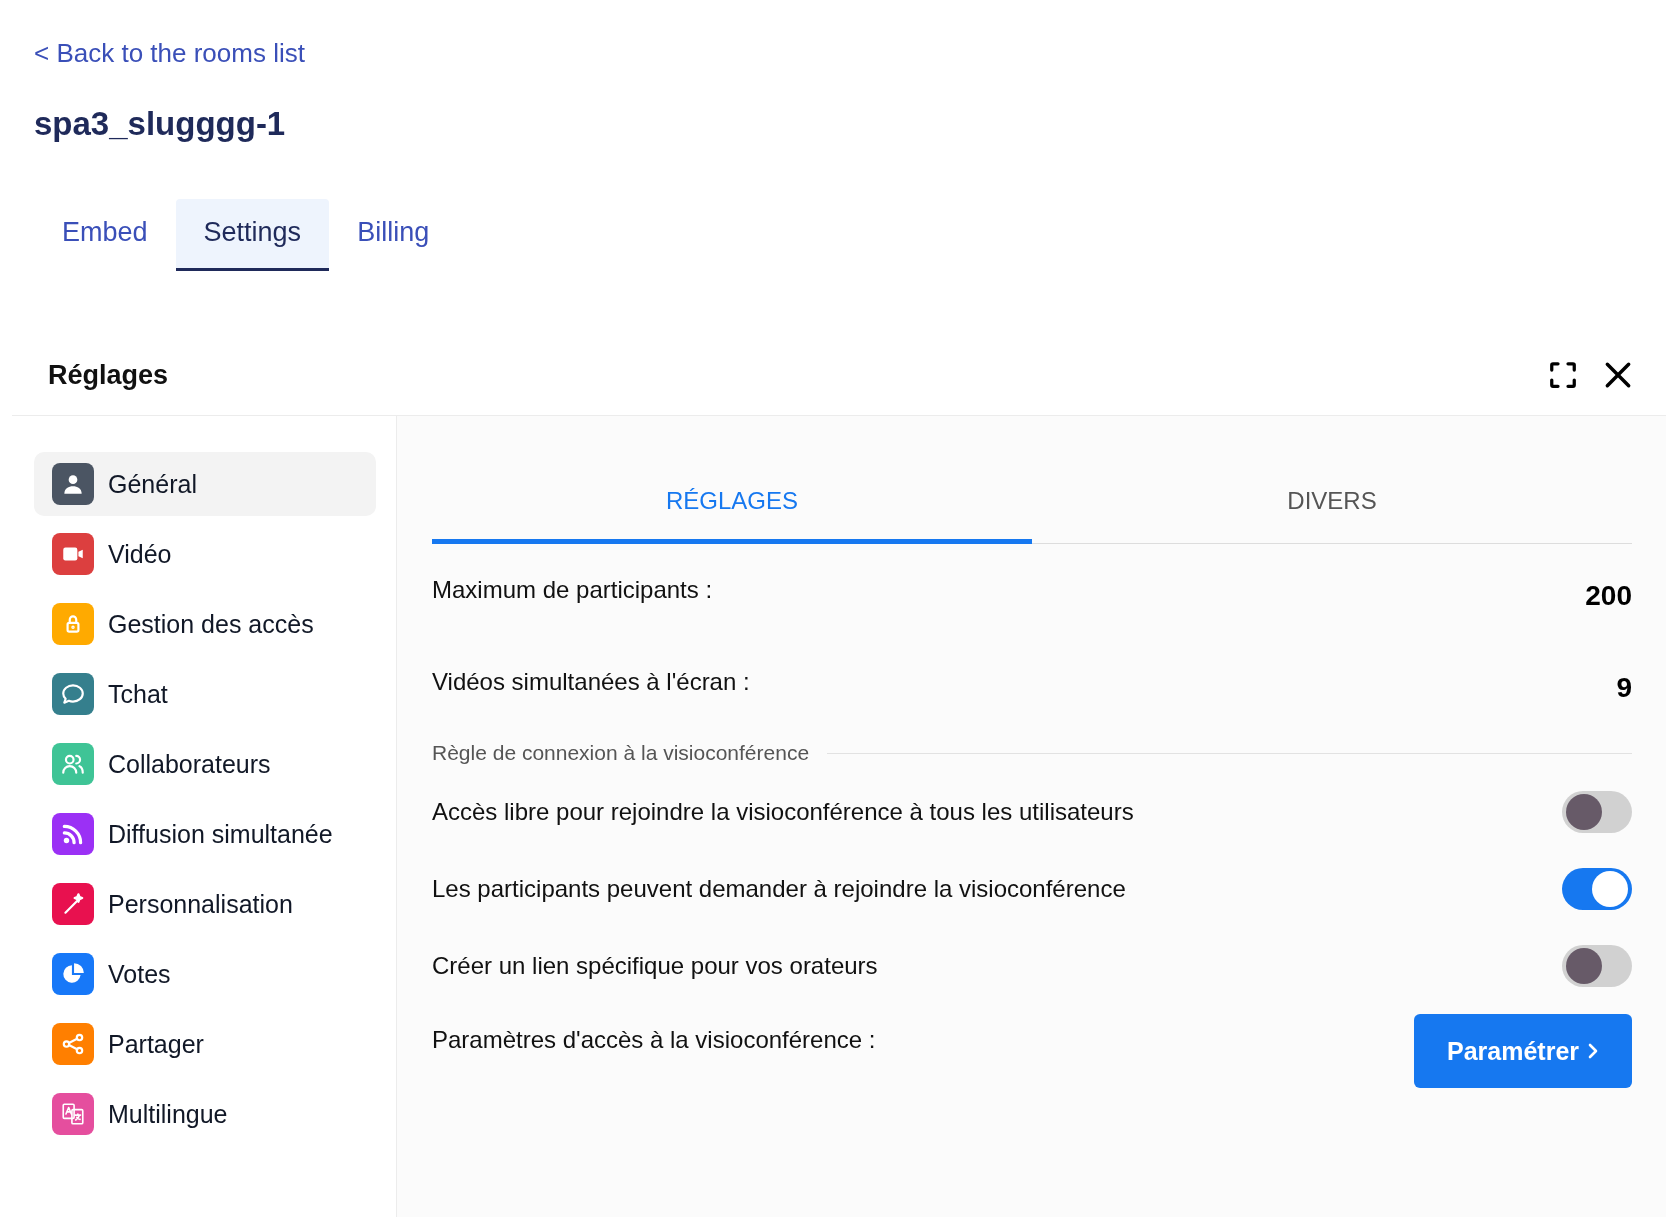  Describe the element at coordinates (138, 694) in the screenshot. I see `sidebar-item-label: Tchat` at that location.